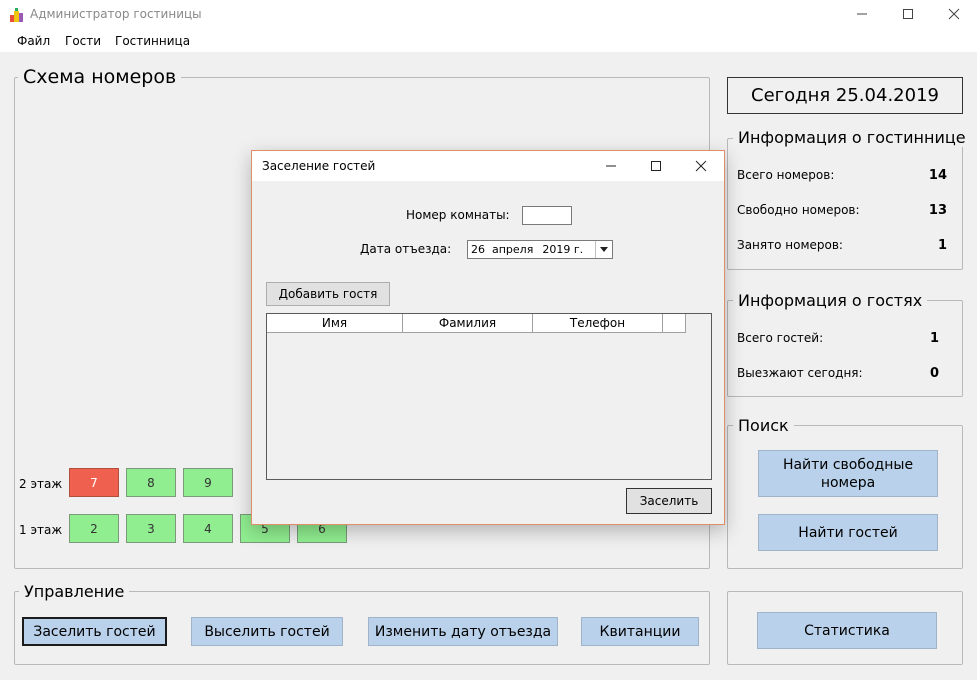  What do you see at coordinates (830, 300) in the screenshot?
I see `guest-info-title: Информация о гостях` at bounding box center [830, 300].